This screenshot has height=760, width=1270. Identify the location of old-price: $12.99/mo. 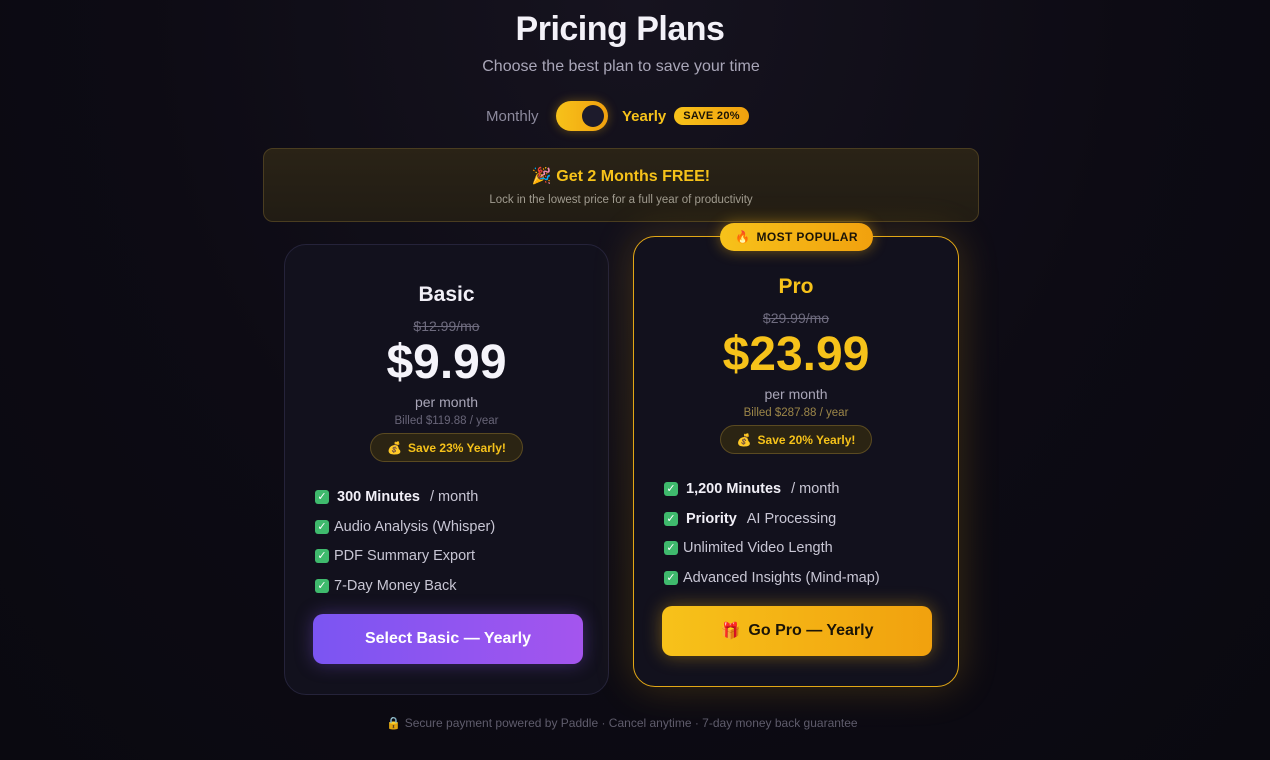
(446, 326).